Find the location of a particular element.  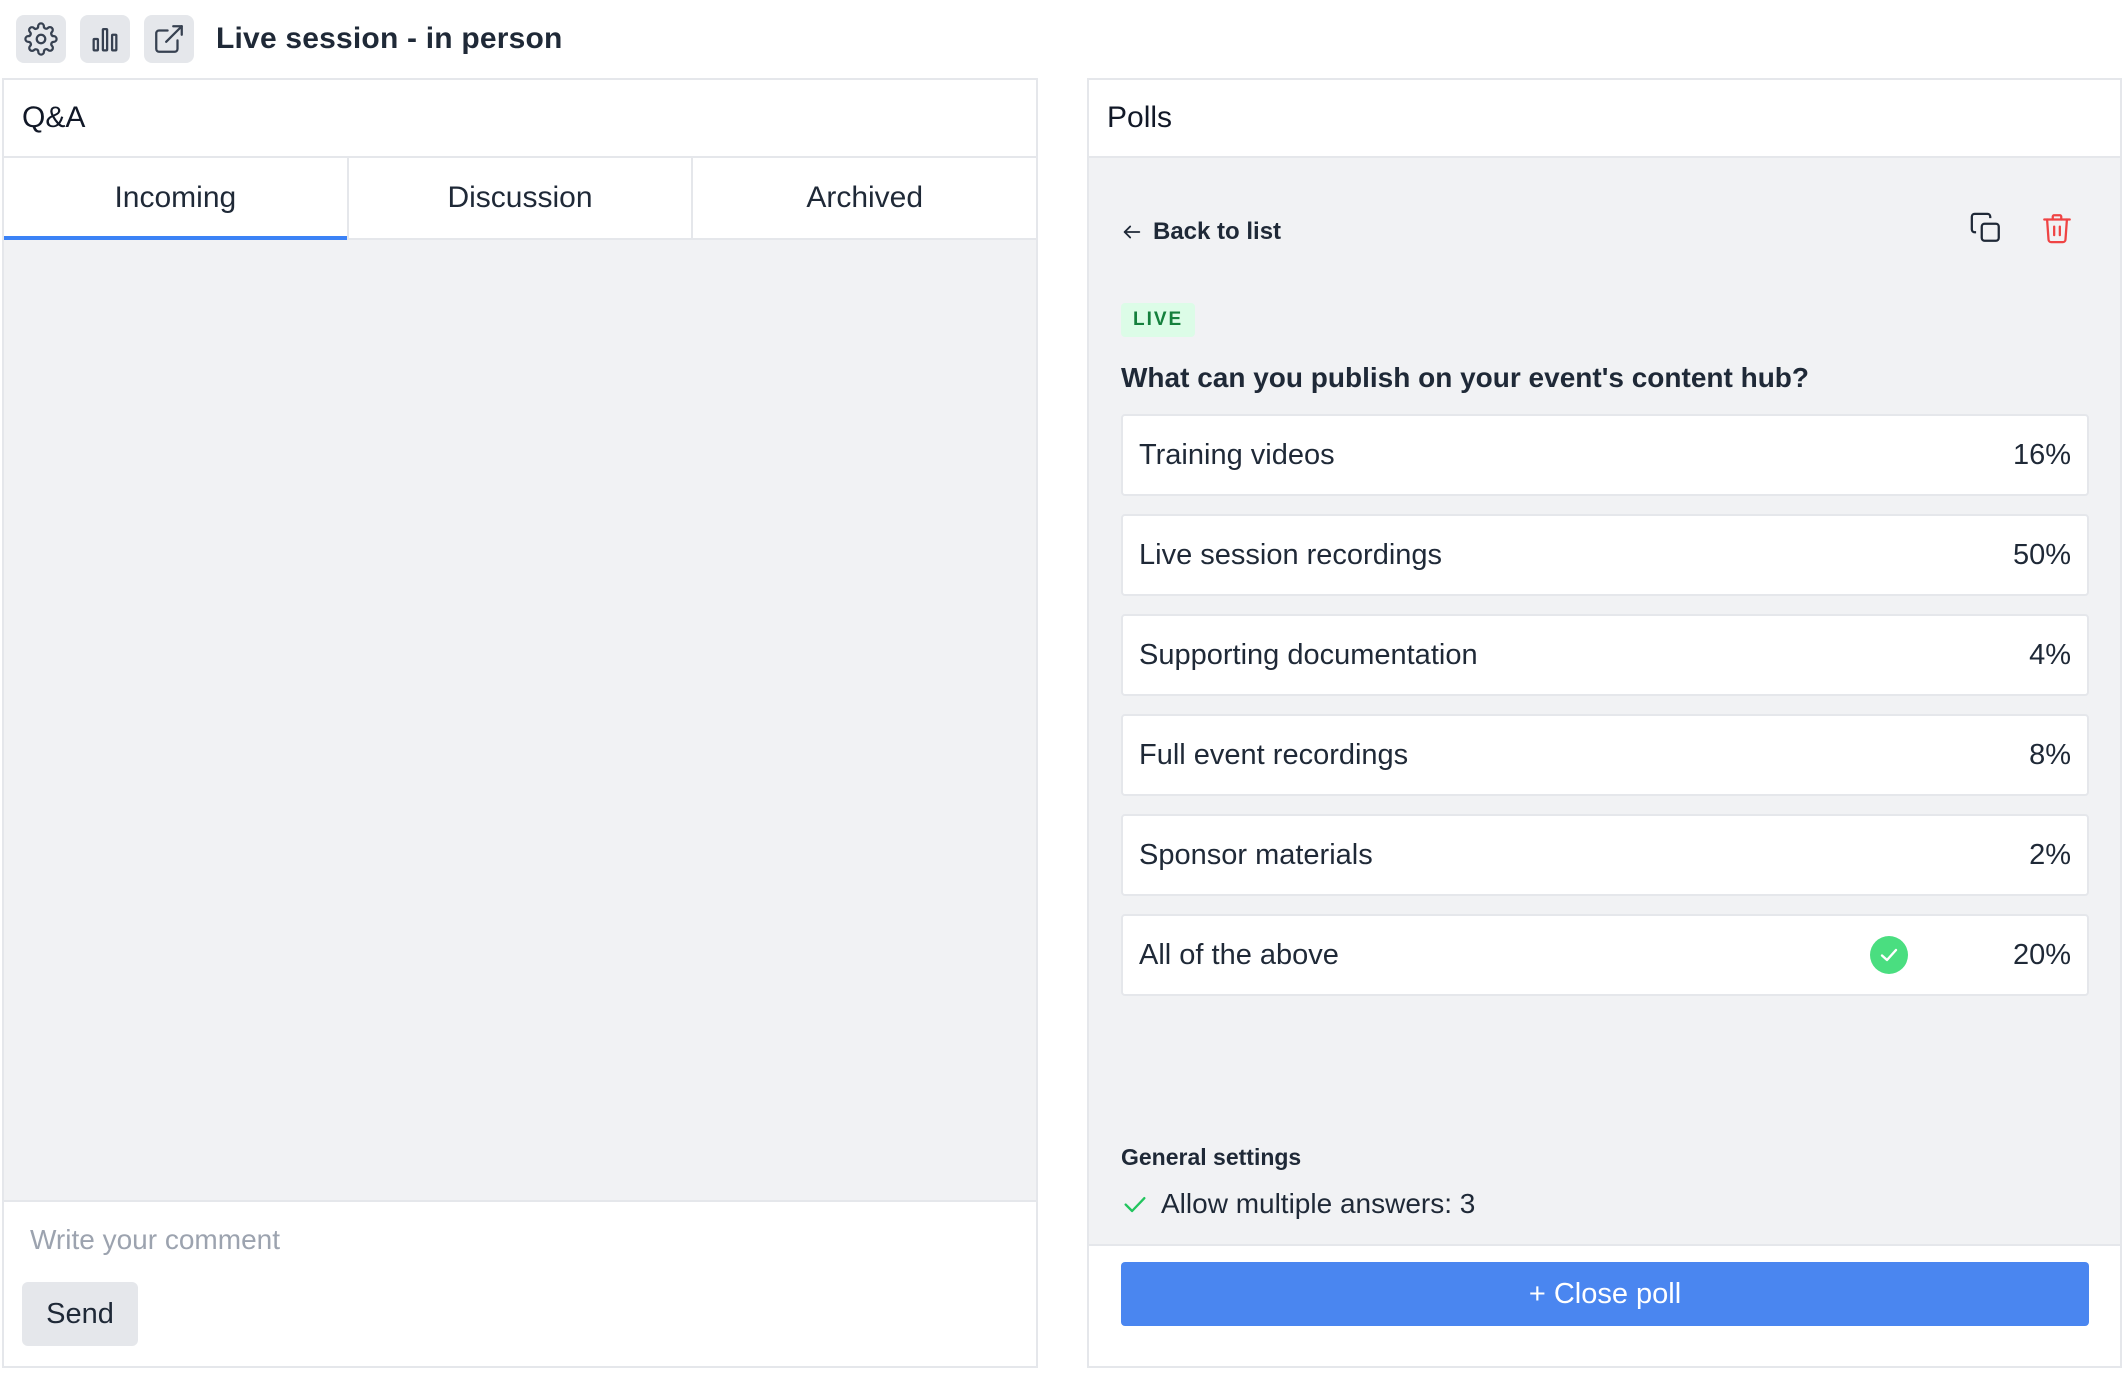

external-link-icon is located at coordinates (169, 39).